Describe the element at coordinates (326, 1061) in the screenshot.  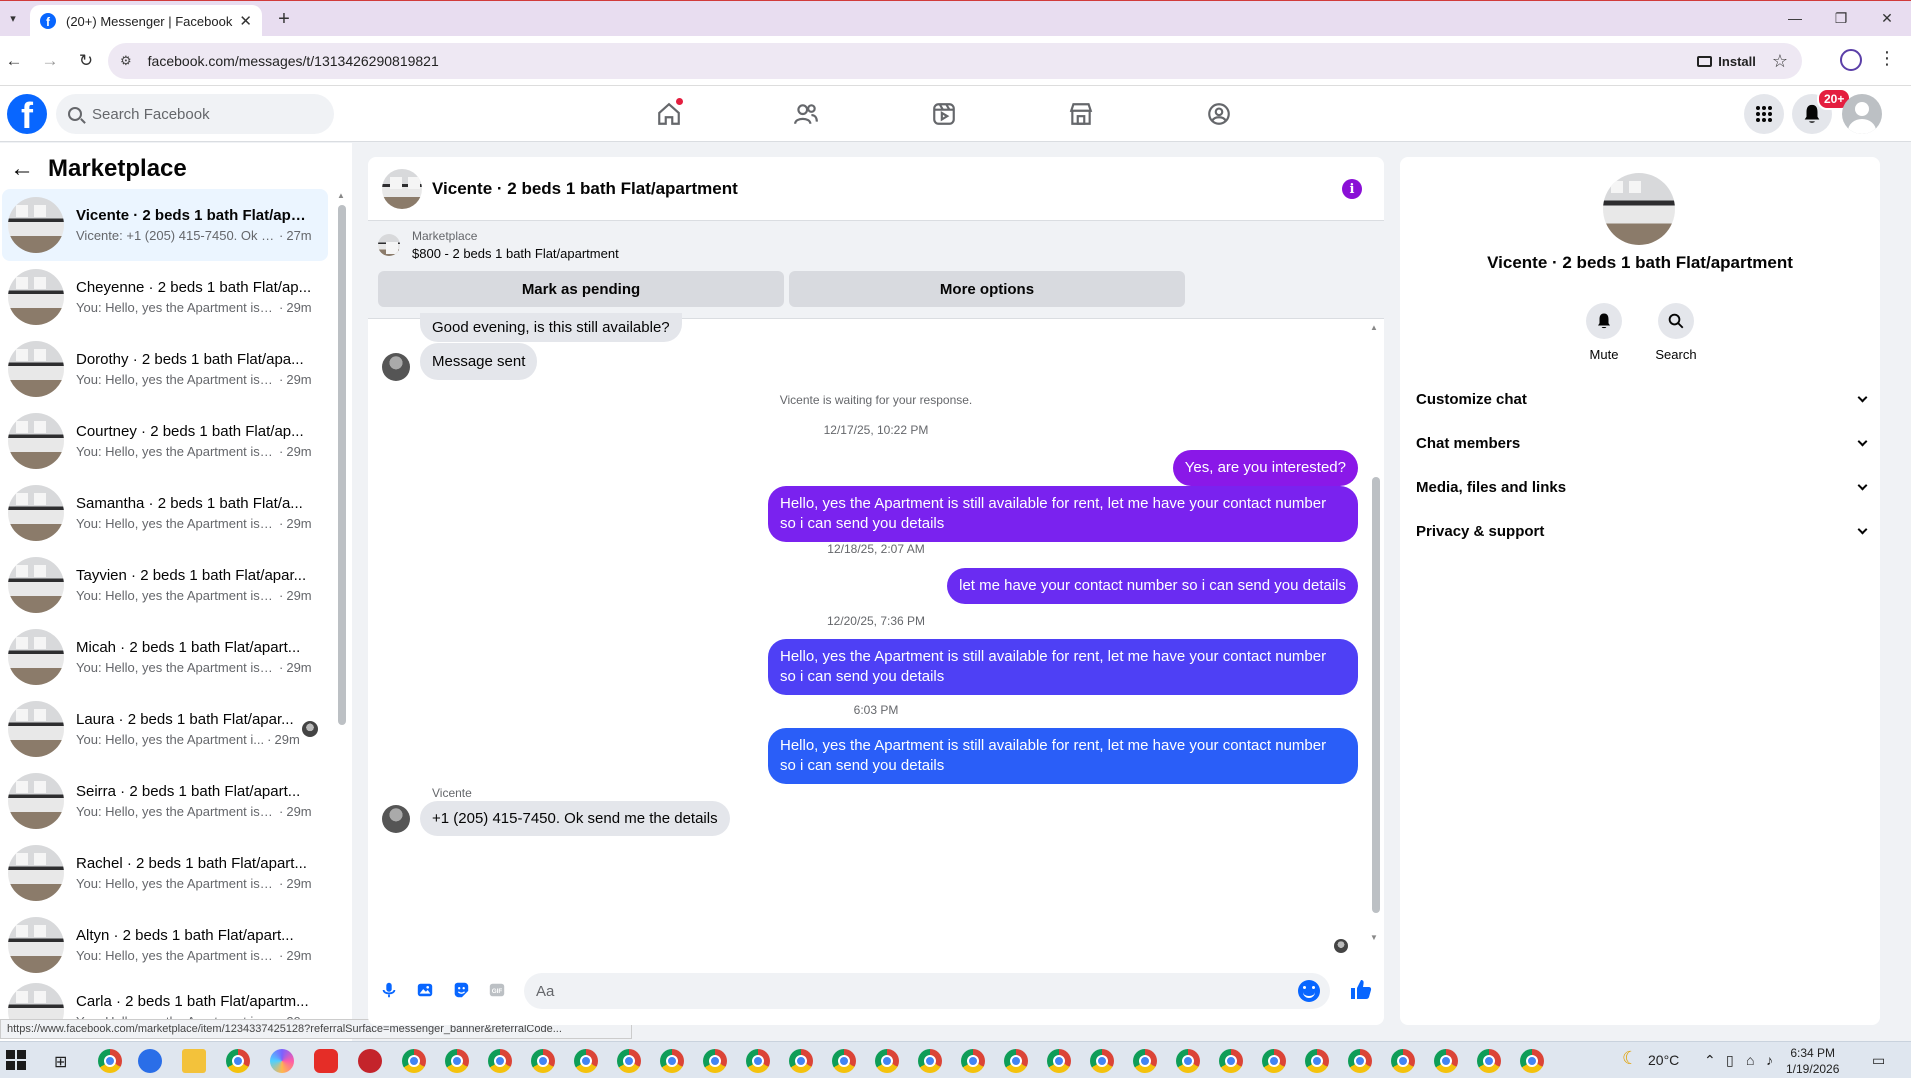
I see `youtube-icon` at that location.